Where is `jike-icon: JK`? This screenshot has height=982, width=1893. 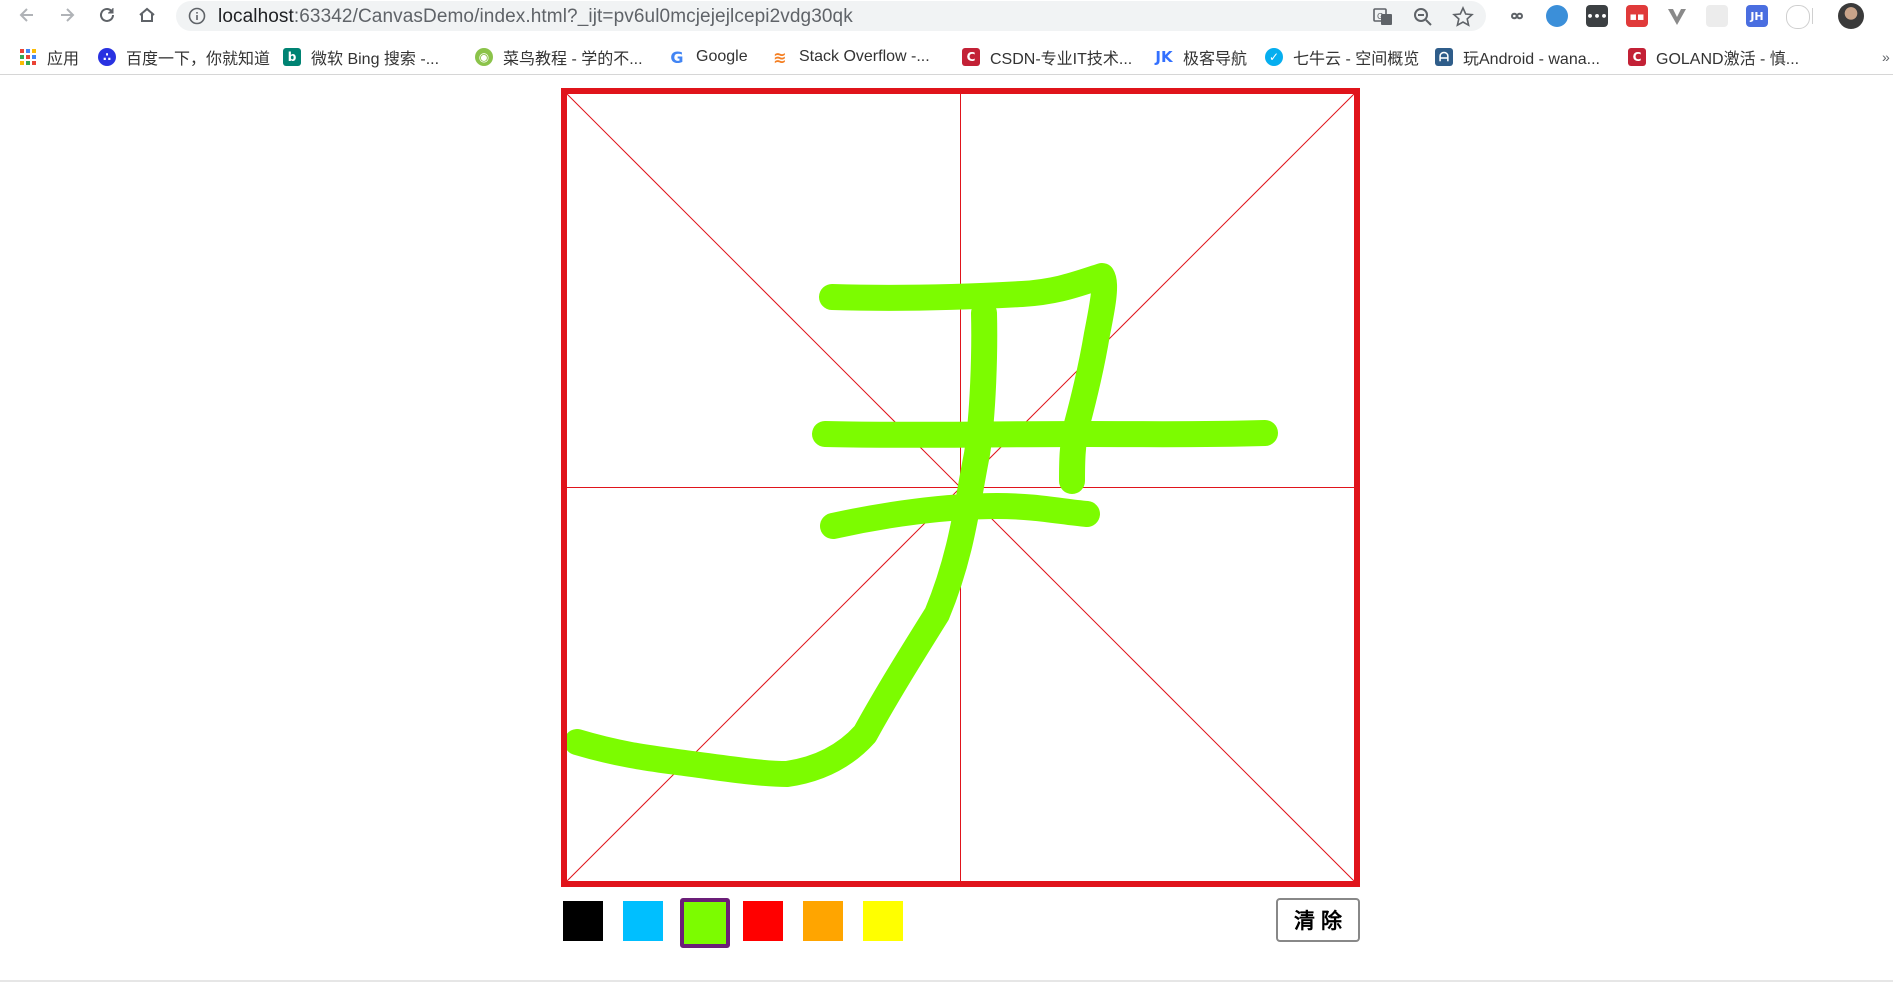 jike-icon: JK is located at coordinates (1164, 57).